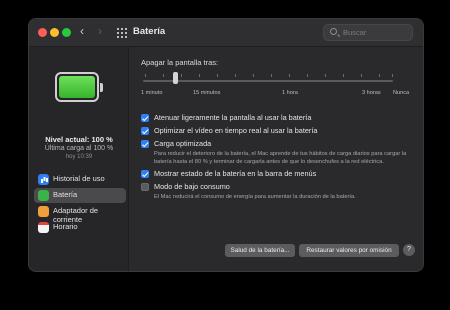  What do you see at coordinates (101, 87) in the screenshot?
I see `battery-tip` at bounding box center [101, 87].